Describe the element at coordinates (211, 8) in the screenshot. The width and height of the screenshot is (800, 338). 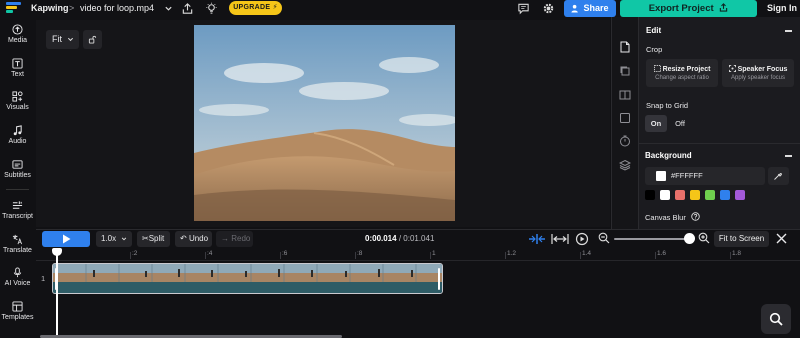
I see `lightbulb-icon` at that location.